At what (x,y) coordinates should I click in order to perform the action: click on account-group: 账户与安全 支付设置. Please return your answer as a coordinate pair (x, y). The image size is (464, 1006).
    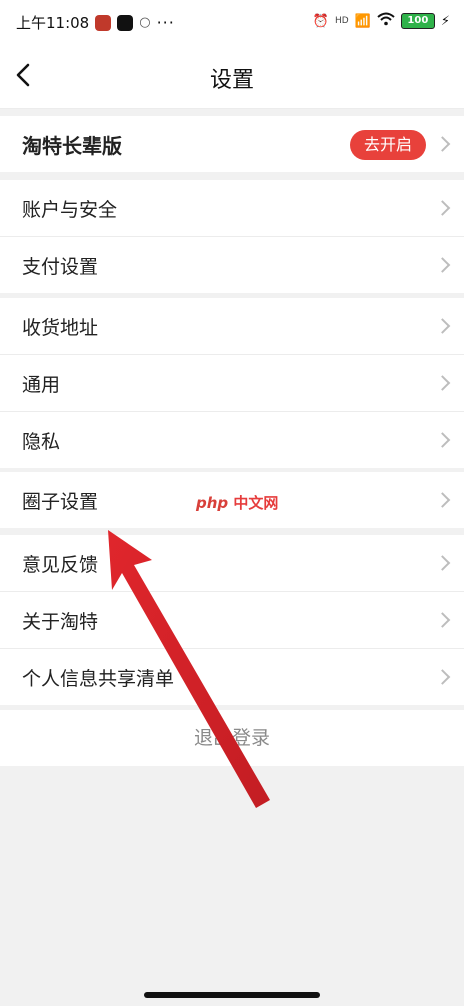
    Looking at the image, I should click on (232, 236).